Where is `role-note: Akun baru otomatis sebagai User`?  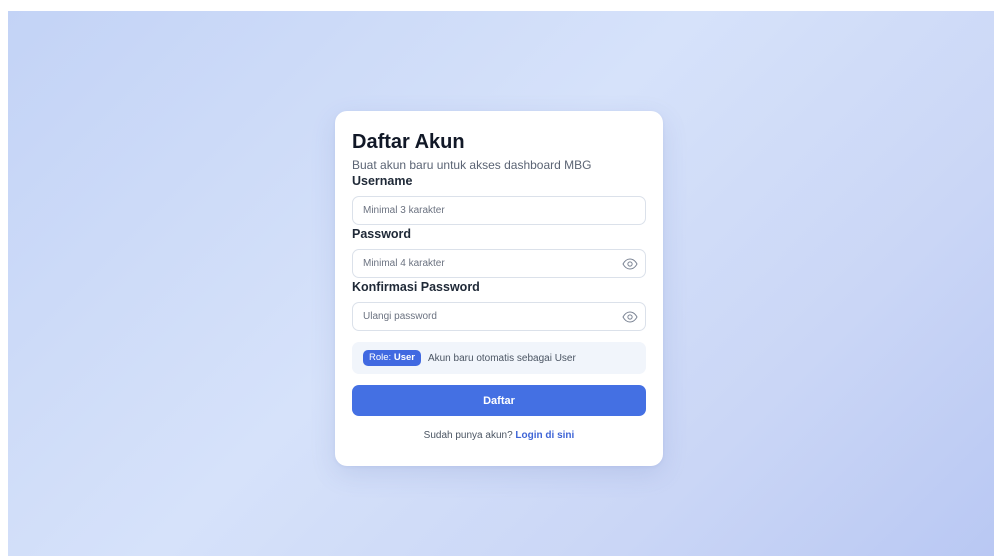 role-note: Akun baru otomatis sebagai User is located at coordinates (501, 358).